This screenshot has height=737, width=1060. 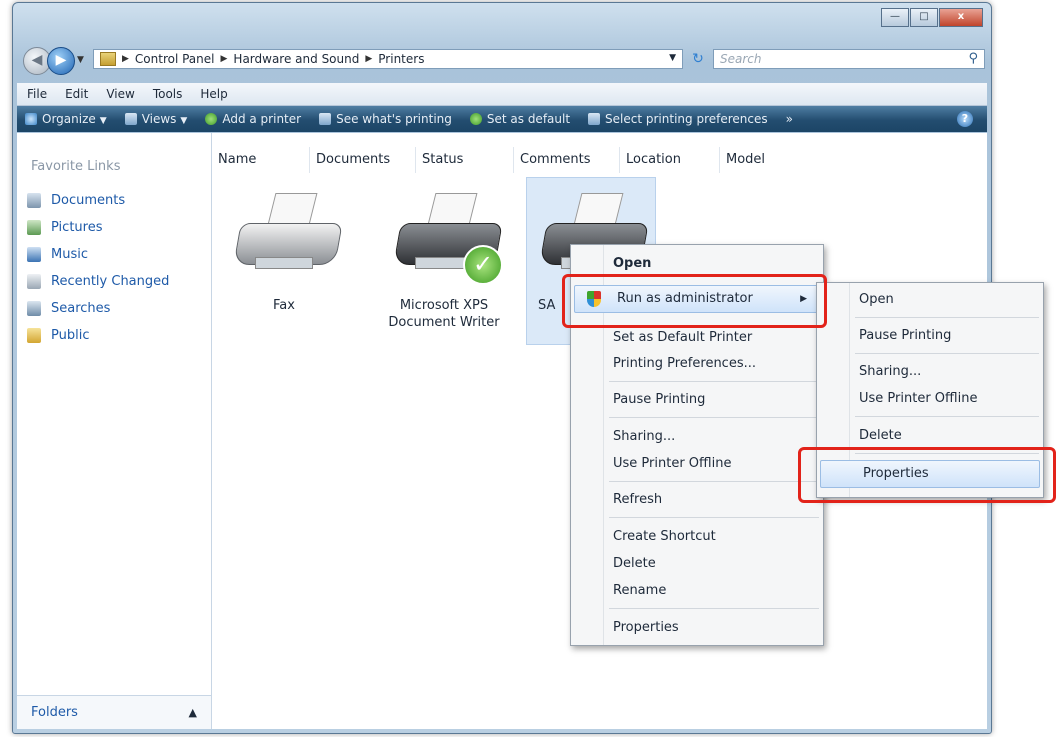 I want to click on submenu-item-open: Open, so click(x=930, y=300).